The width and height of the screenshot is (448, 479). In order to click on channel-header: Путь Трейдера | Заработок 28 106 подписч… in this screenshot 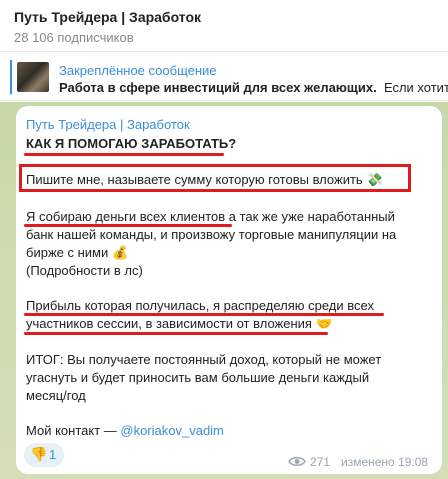, I will do `click(224, 25)`.